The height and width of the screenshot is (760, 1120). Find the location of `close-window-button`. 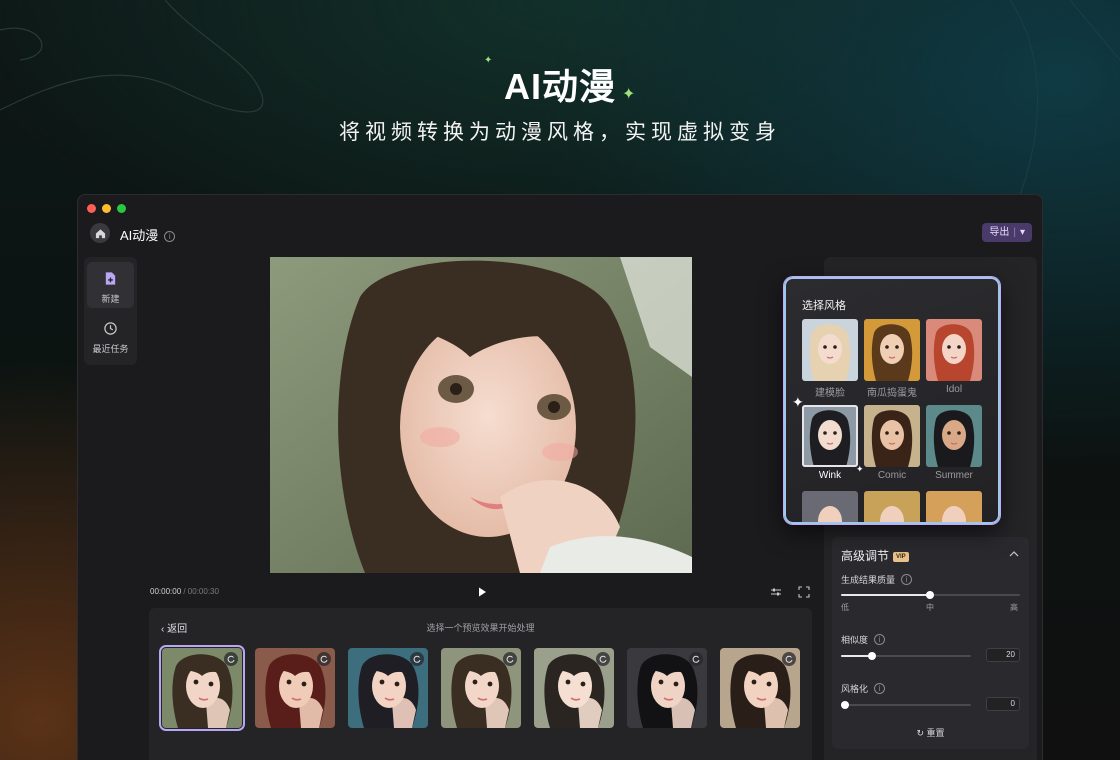

close-window-button is located at coordinates (91, 208).